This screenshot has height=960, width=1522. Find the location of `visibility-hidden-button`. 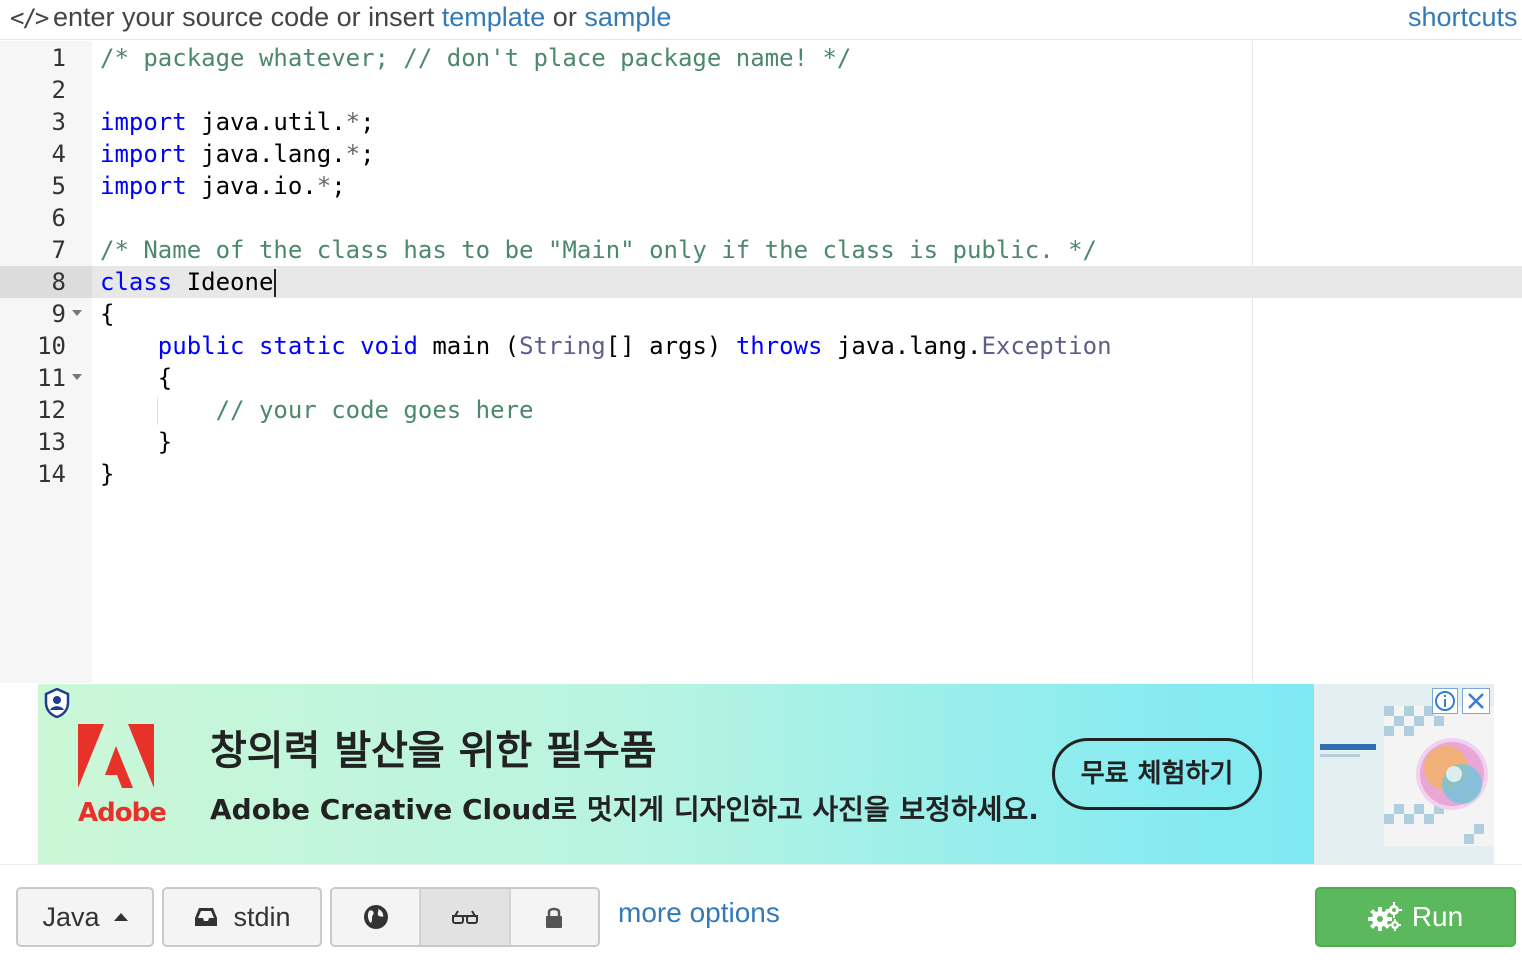

visibility-hidden-button is located at coordinates (464, 917).